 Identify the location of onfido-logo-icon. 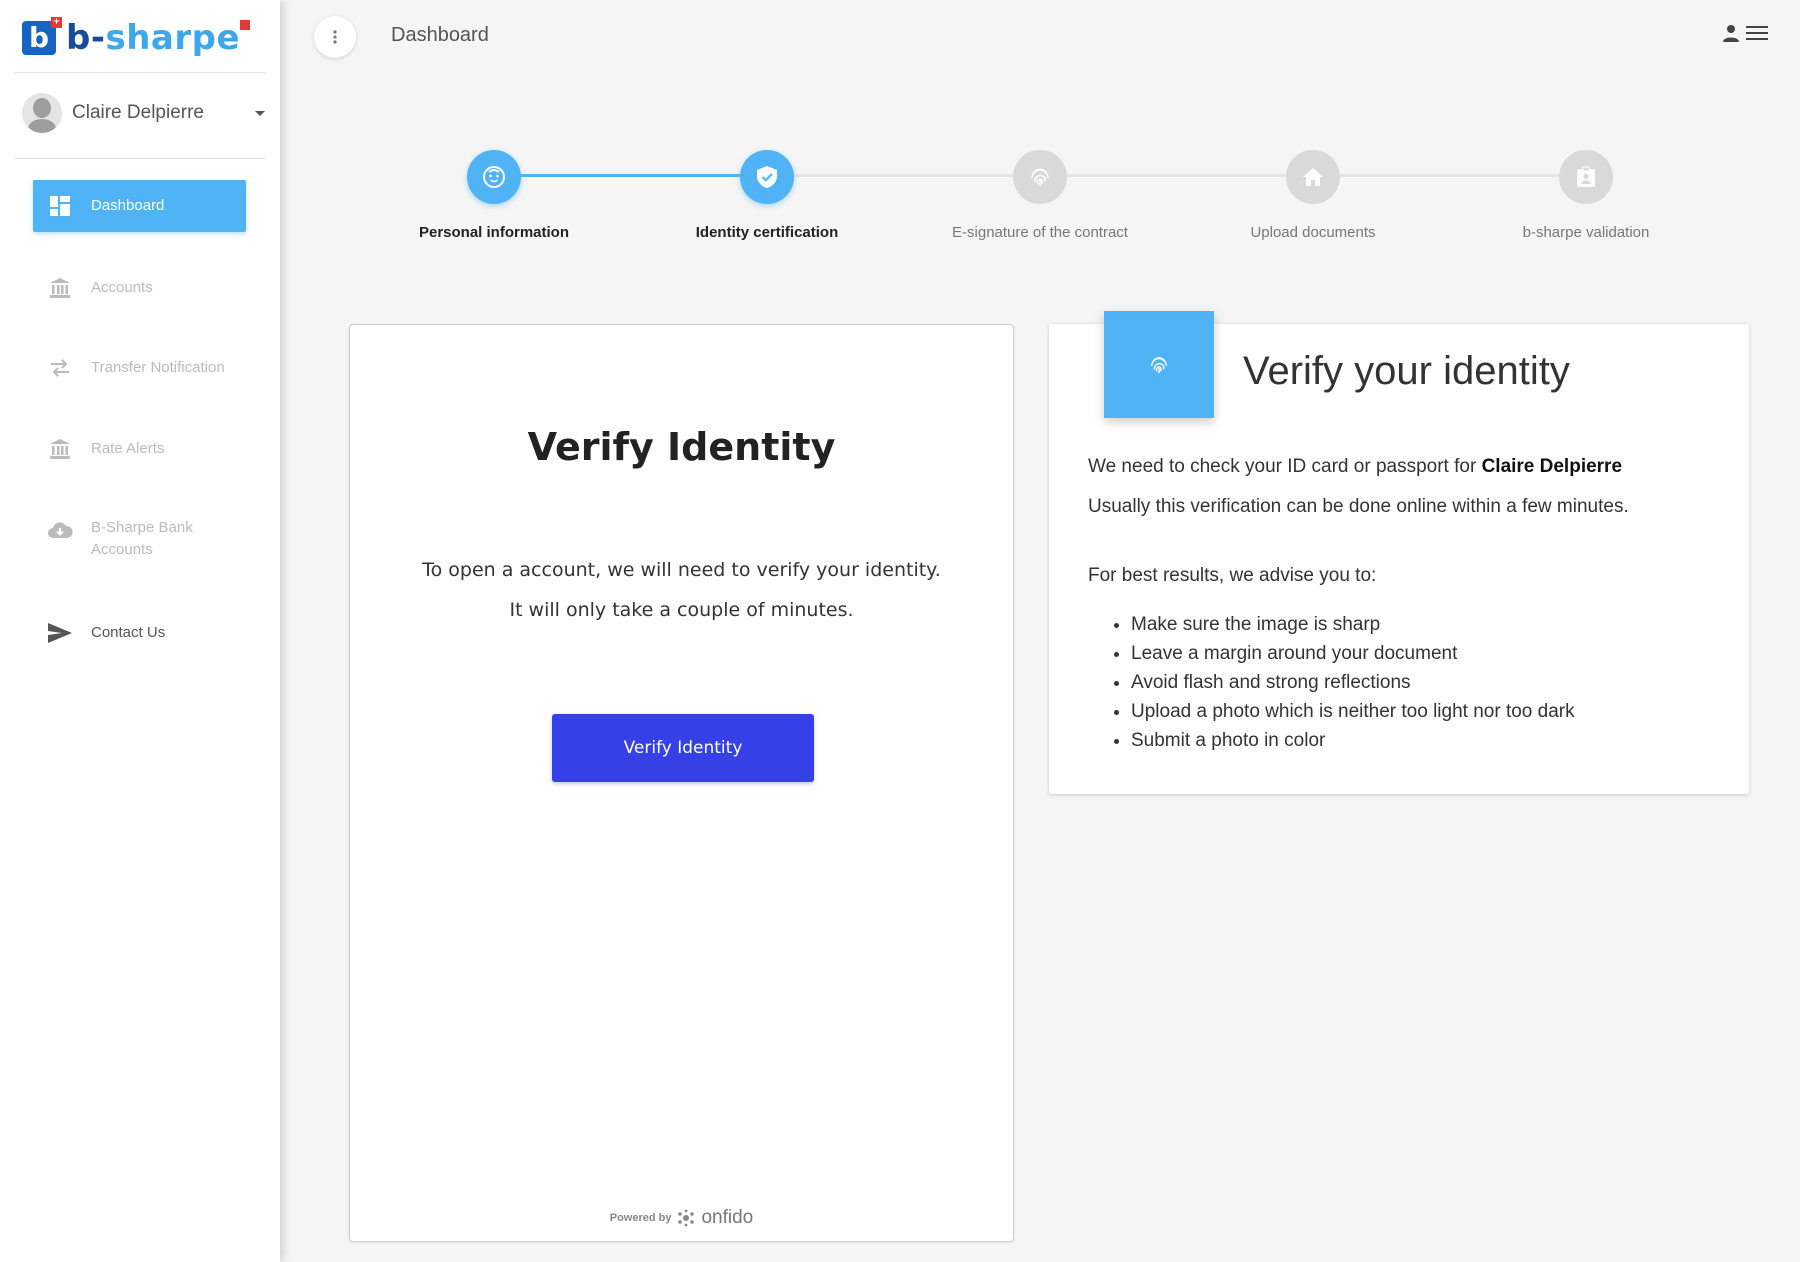
(686, 1218).